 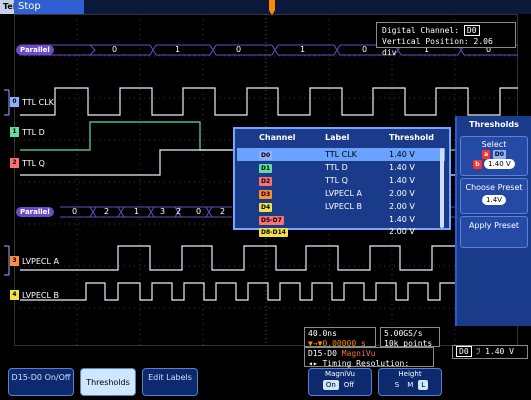 I want to click on acquisition-readout: 5.00GS/s 10k points, so click(x=410, y=337).